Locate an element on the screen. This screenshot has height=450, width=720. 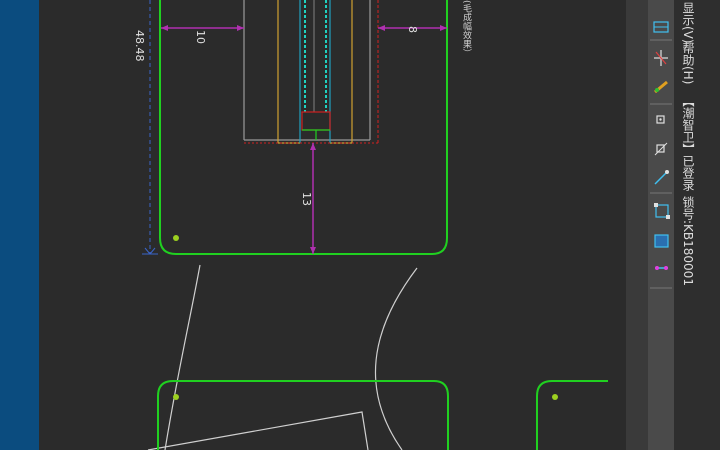
status-product: 【潮智卫】已登录 is located at coordinates (688, 143).